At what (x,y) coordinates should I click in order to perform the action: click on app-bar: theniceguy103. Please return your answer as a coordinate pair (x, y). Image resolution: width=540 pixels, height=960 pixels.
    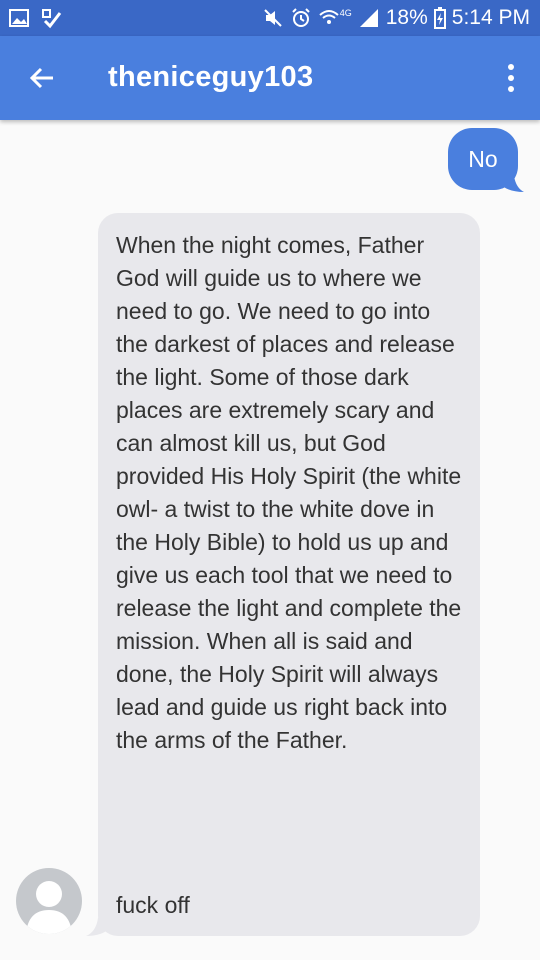
    Looking at the image, I should click on (270, 78).